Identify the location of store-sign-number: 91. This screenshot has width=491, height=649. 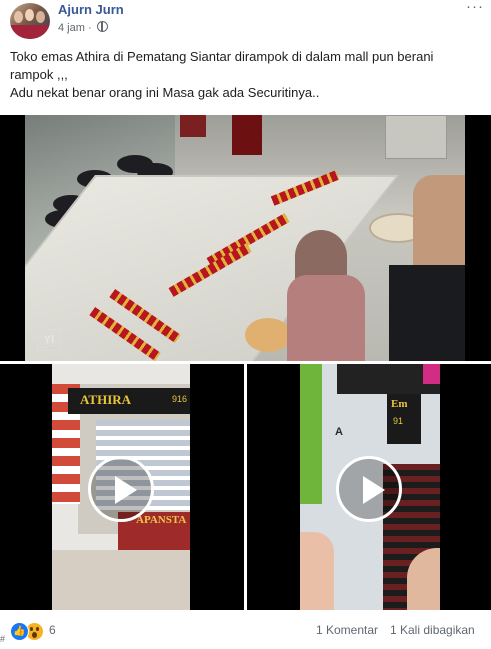
(398, 421).